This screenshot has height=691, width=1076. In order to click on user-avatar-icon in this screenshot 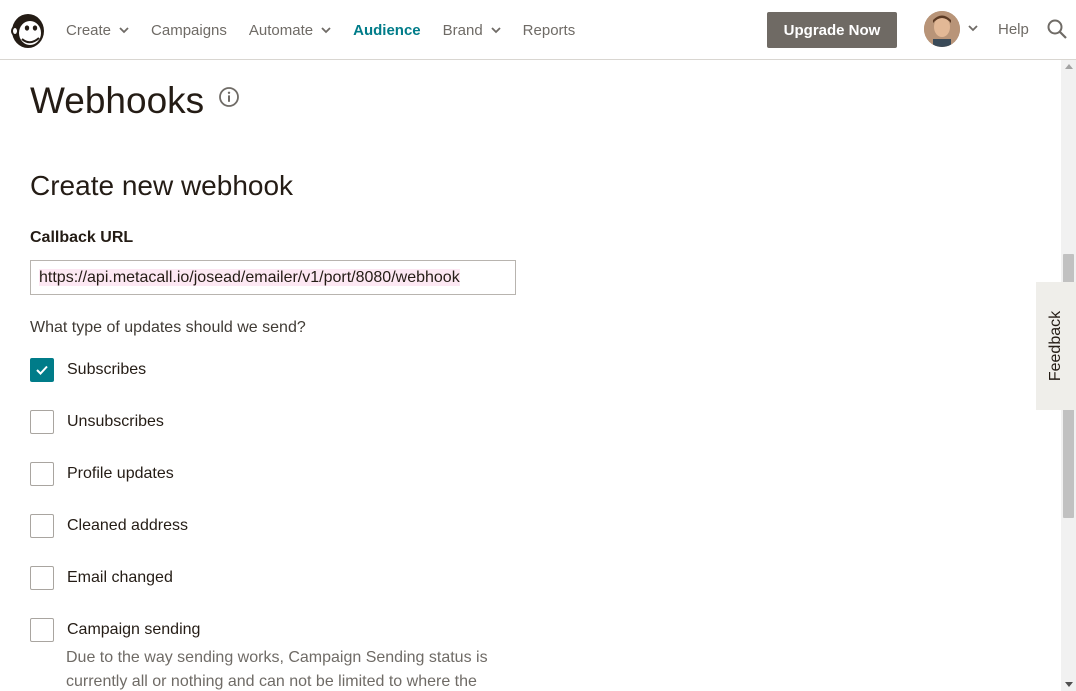, I will do `click(942, 29)`.